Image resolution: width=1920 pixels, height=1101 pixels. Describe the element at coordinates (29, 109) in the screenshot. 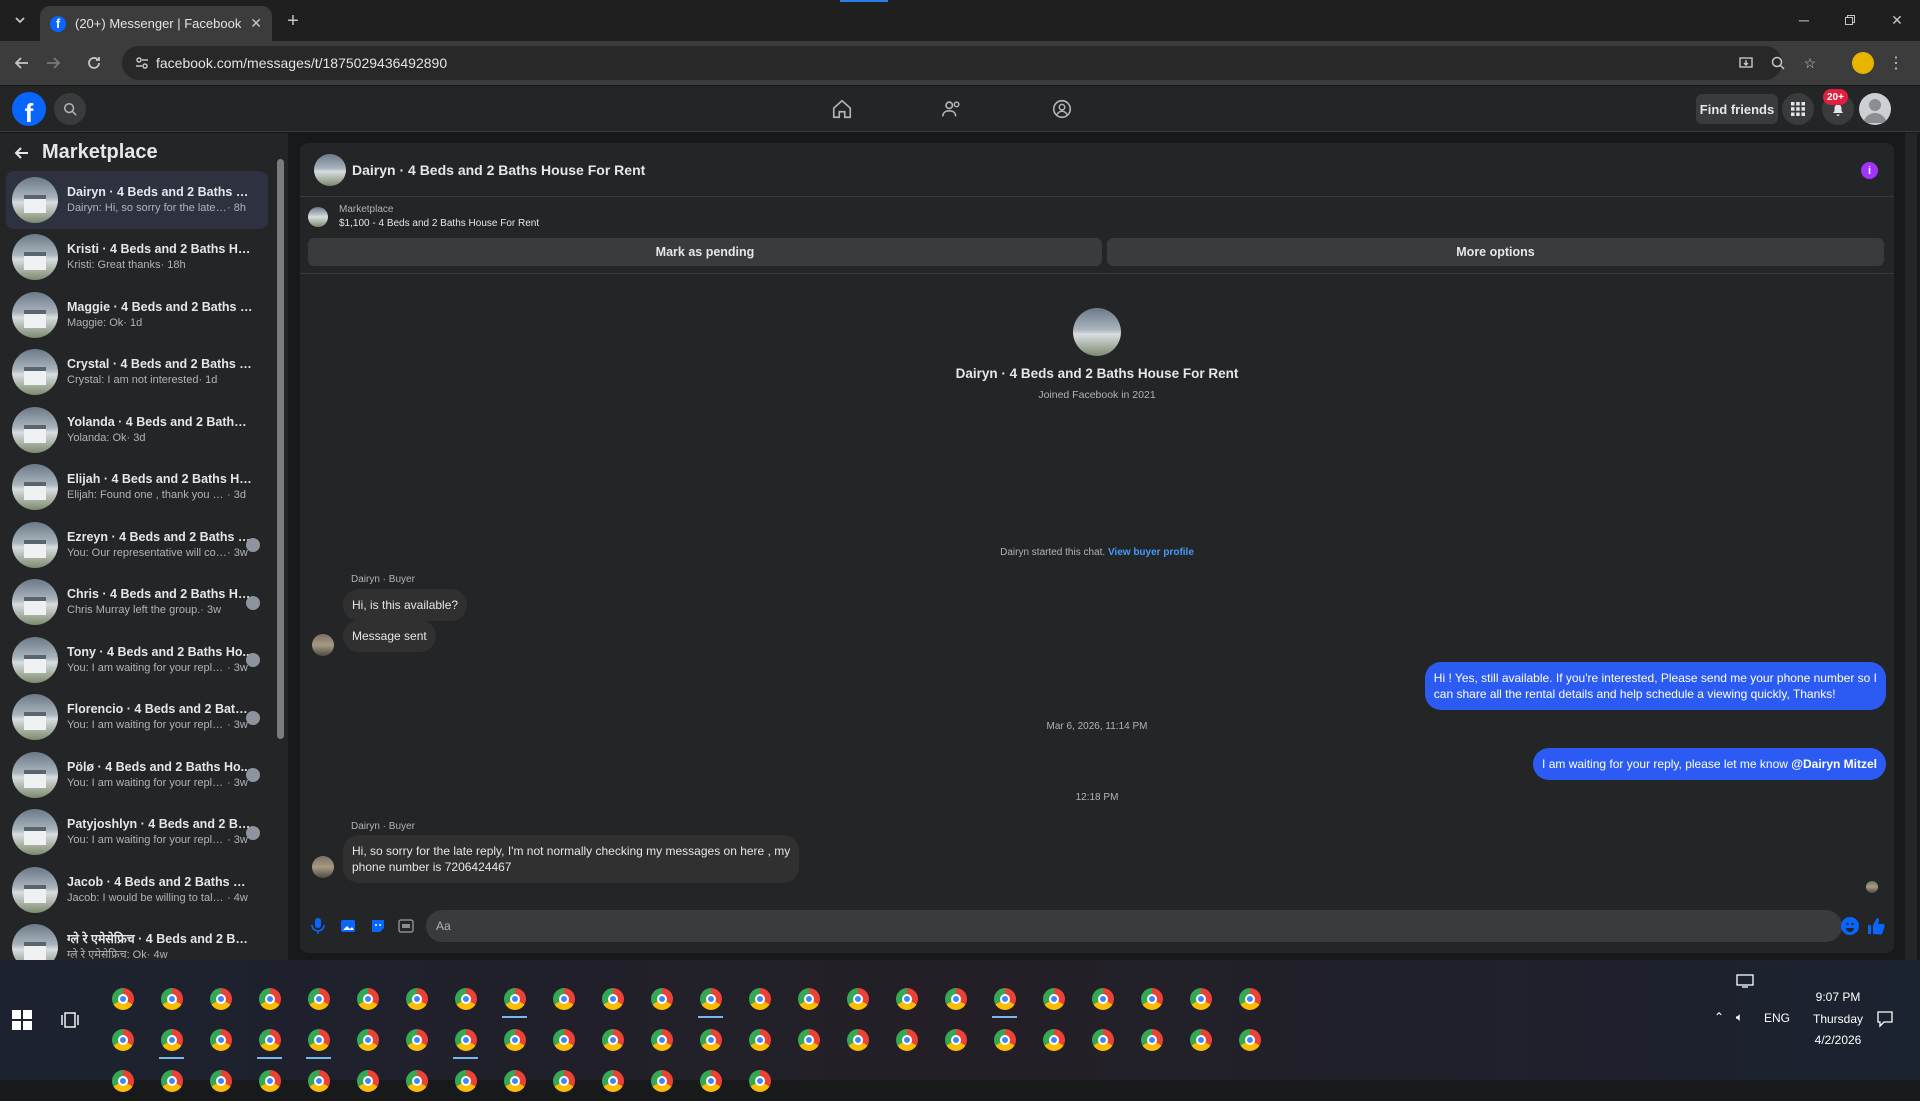

I see `facebook-logo-icon: f` at that location.